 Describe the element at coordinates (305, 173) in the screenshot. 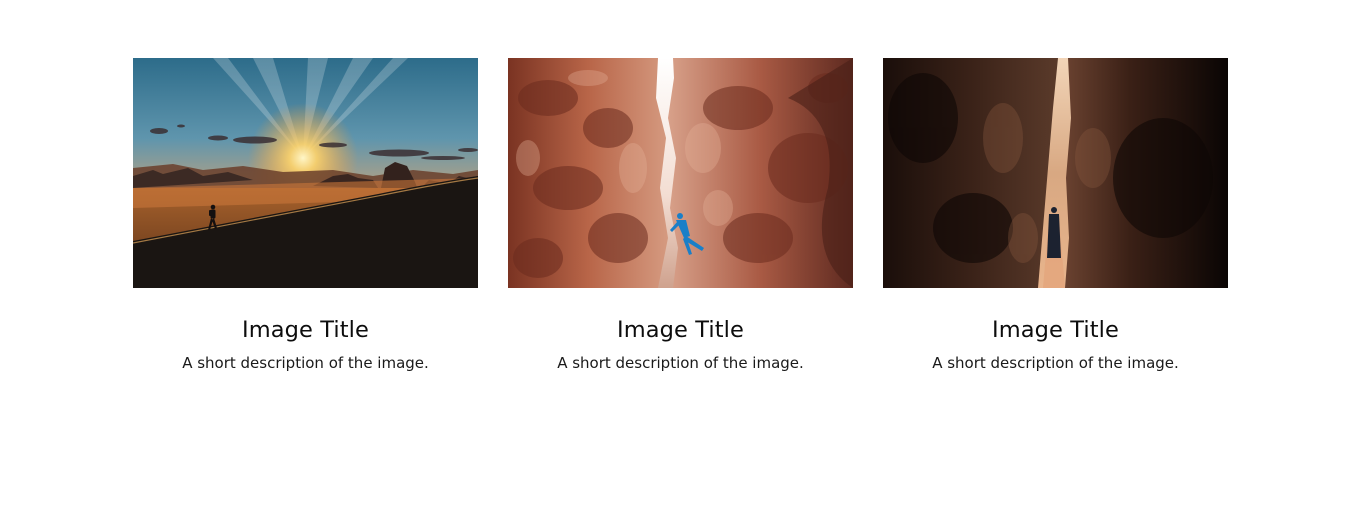

I see `desert-sunset-hiker-photo` at that location.